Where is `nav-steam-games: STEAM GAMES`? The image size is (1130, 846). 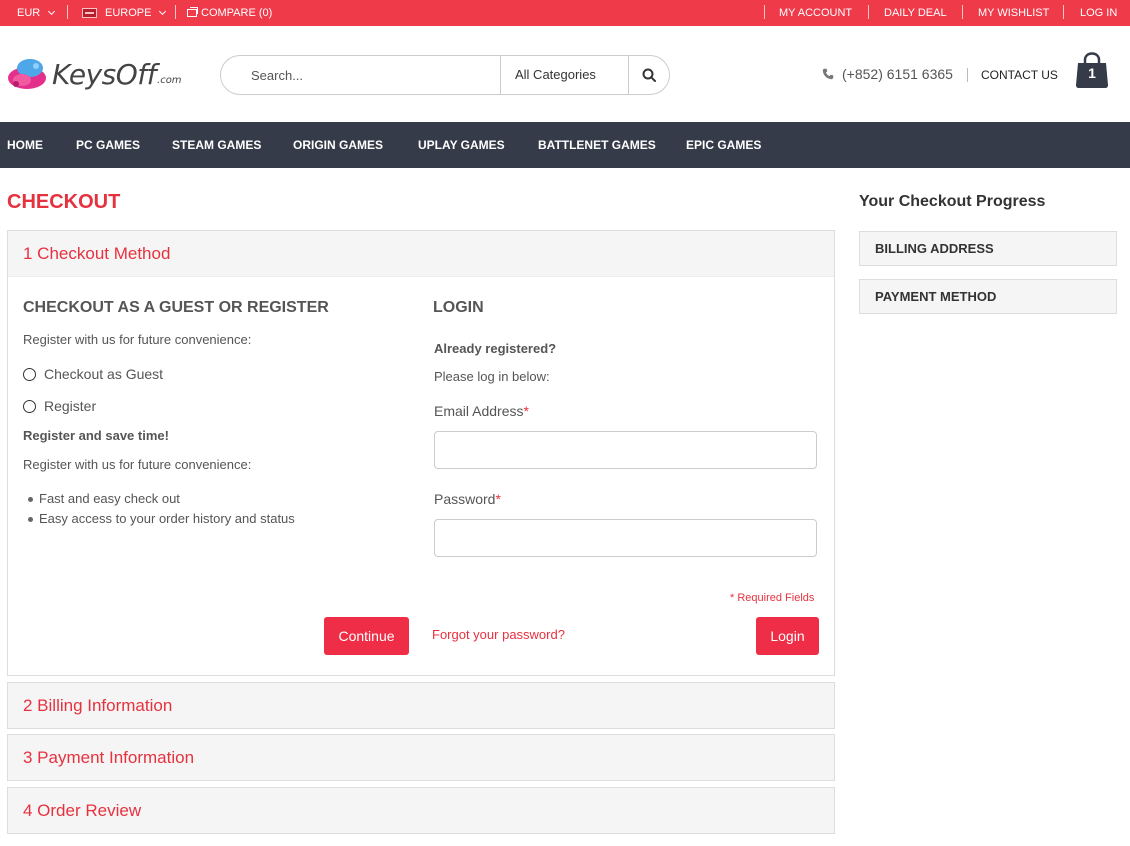
nav-steam-games: STEAM GAMES is located at coordinates (216, 145).